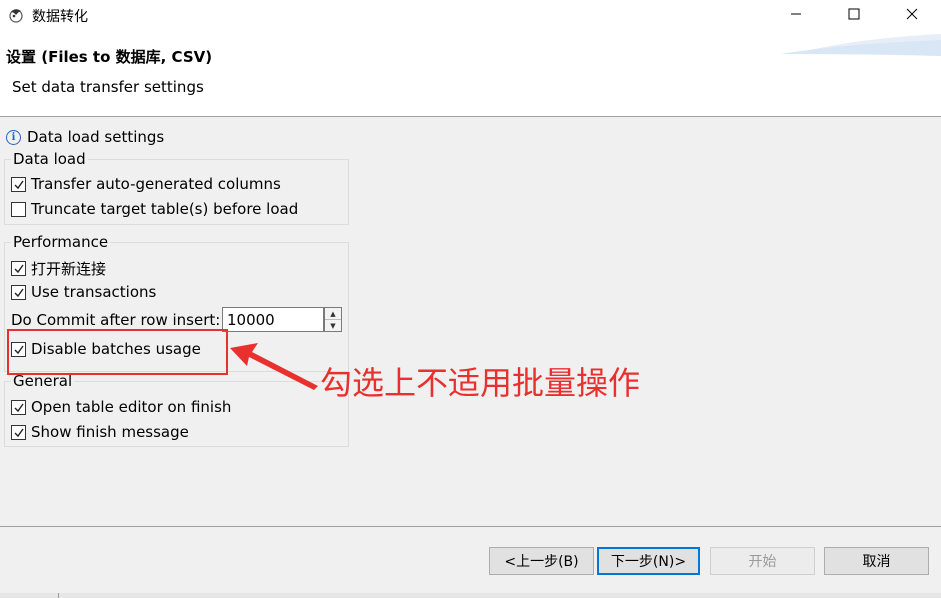 The height and width of the screenshot is (598, 941). Describe the element at coordinates (273, 319) in the screenshot. I see `commit-row-count-input` at that location.